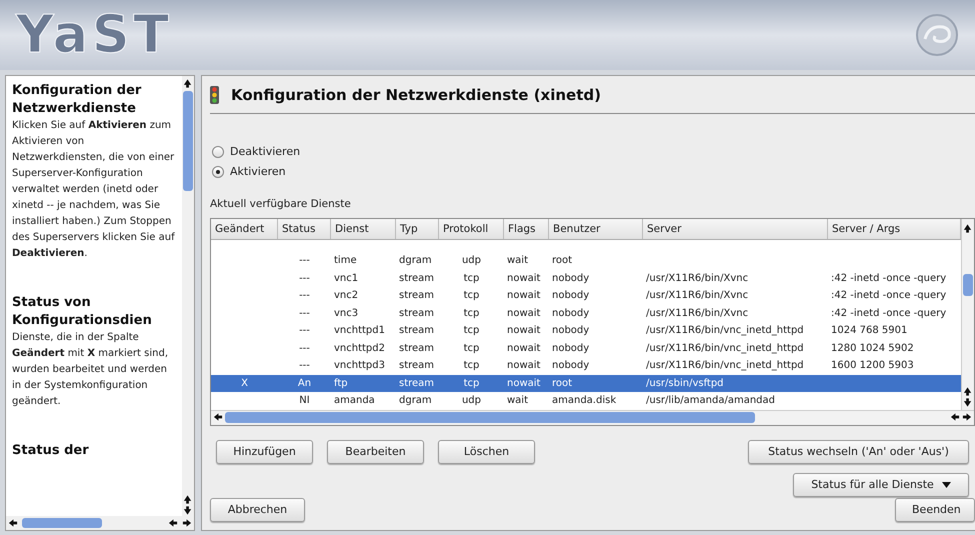  I want to click on table-cell: vnc2, so click(346, 296).